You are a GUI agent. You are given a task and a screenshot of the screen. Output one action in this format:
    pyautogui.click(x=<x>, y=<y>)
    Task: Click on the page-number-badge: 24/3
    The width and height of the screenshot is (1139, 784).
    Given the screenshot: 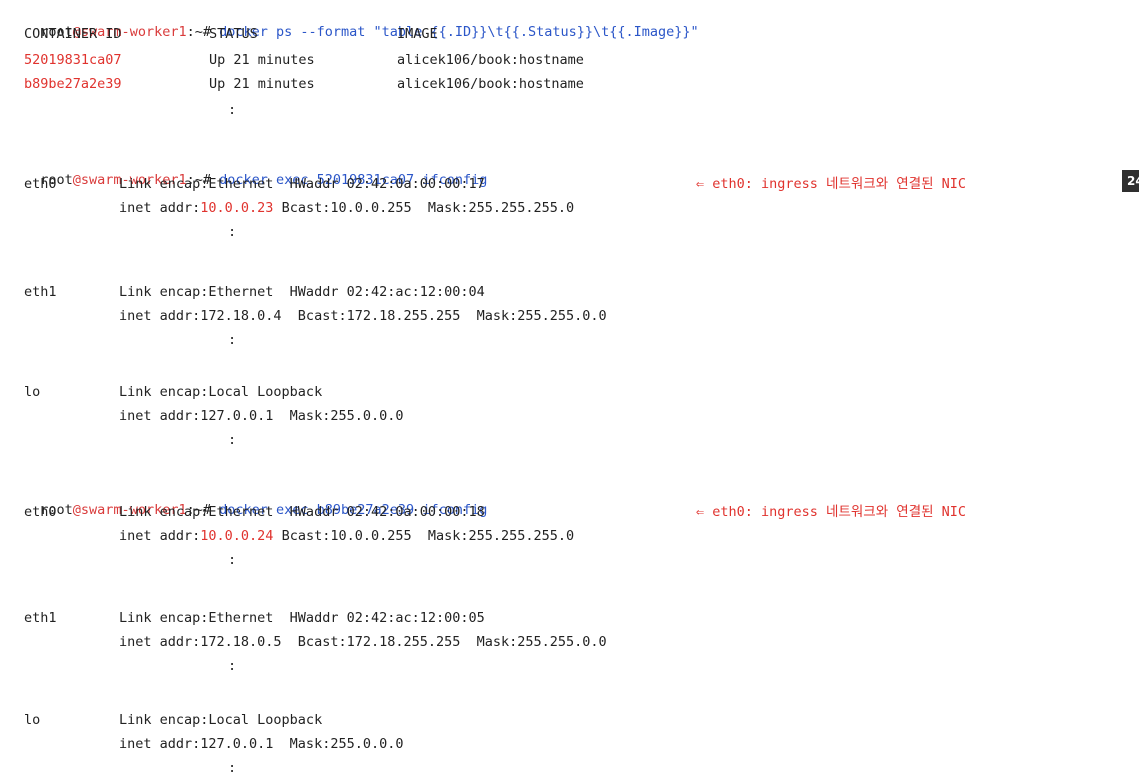 What is the action you would take?
    pyautogui.click(x=1130, y=181)
    